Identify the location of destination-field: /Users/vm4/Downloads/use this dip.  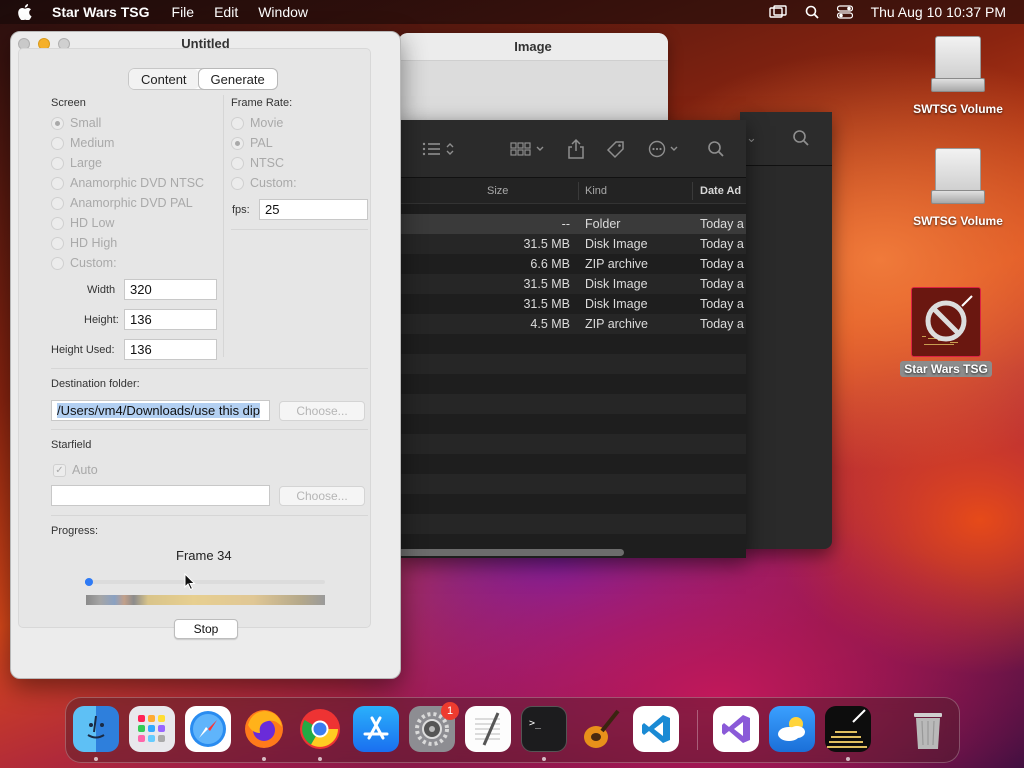
(160, 410).